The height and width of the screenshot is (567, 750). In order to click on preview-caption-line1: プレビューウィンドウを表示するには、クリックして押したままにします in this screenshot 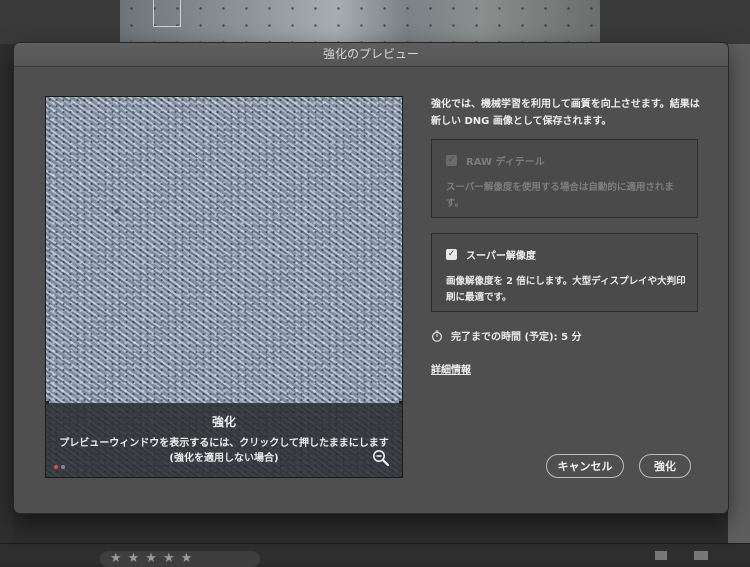, I will do `click(224, 443)`.